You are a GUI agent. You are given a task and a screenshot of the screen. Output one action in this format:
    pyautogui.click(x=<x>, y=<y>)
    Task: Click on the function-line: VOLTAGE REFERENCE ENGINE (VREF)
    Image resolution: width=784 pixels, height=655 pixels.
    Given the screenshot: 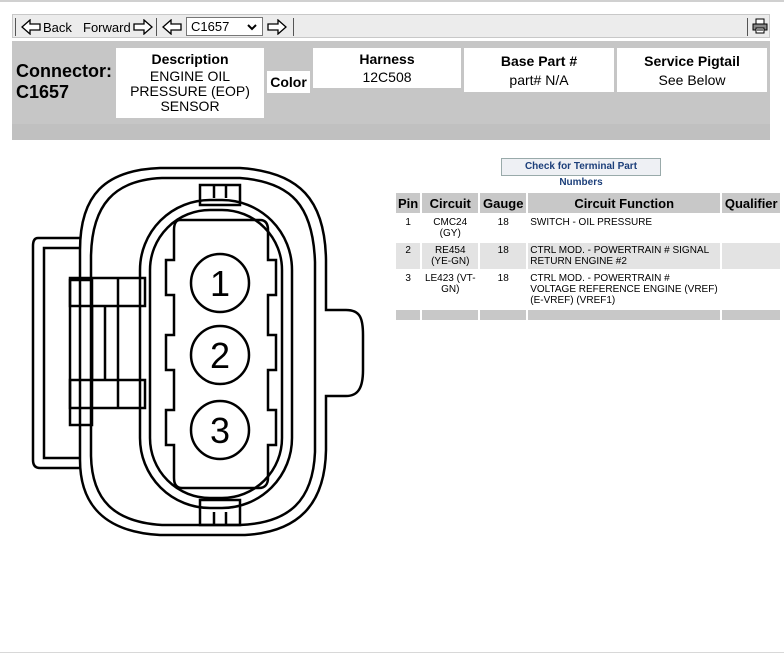 What is the action you would take?
    pyautogui.click(x=624, y=289)
    